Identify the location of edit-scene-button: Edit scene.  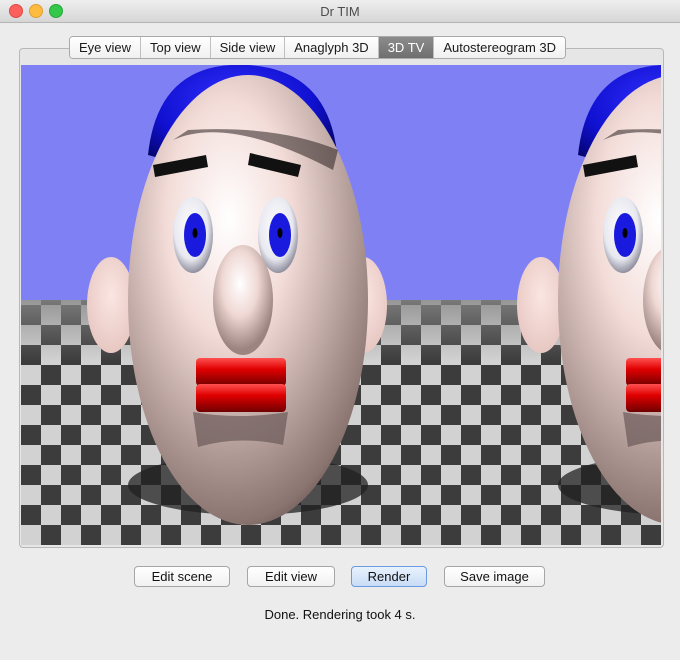
(182, 576).